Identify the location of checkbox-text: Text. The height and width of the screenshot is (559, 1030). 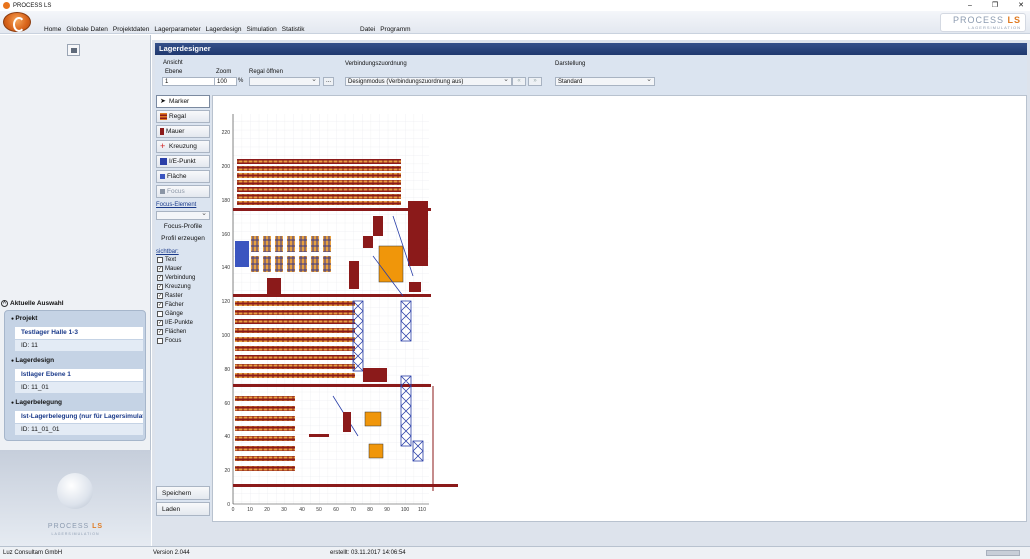
(166, 260).